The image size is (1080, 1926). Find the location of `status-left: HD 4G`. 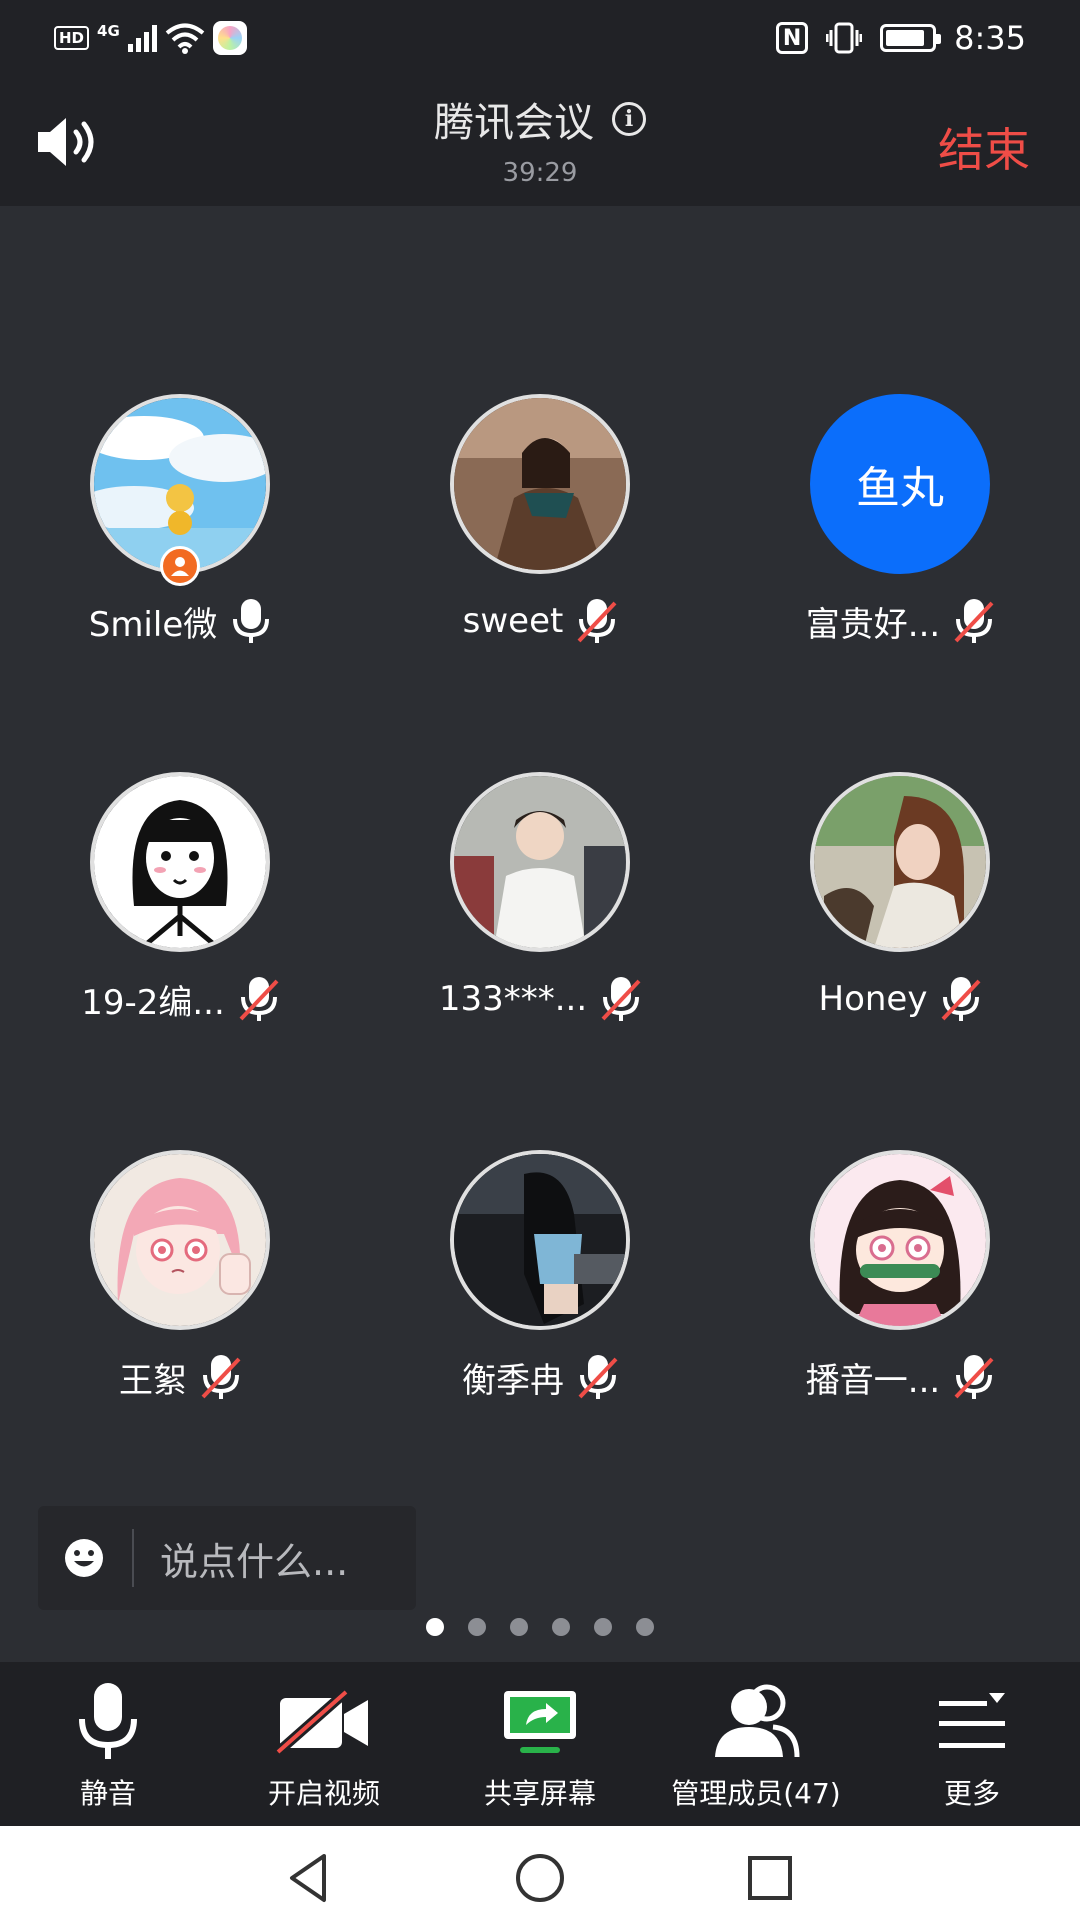

status-left: HD 4G is located at coordinates (150, 38).